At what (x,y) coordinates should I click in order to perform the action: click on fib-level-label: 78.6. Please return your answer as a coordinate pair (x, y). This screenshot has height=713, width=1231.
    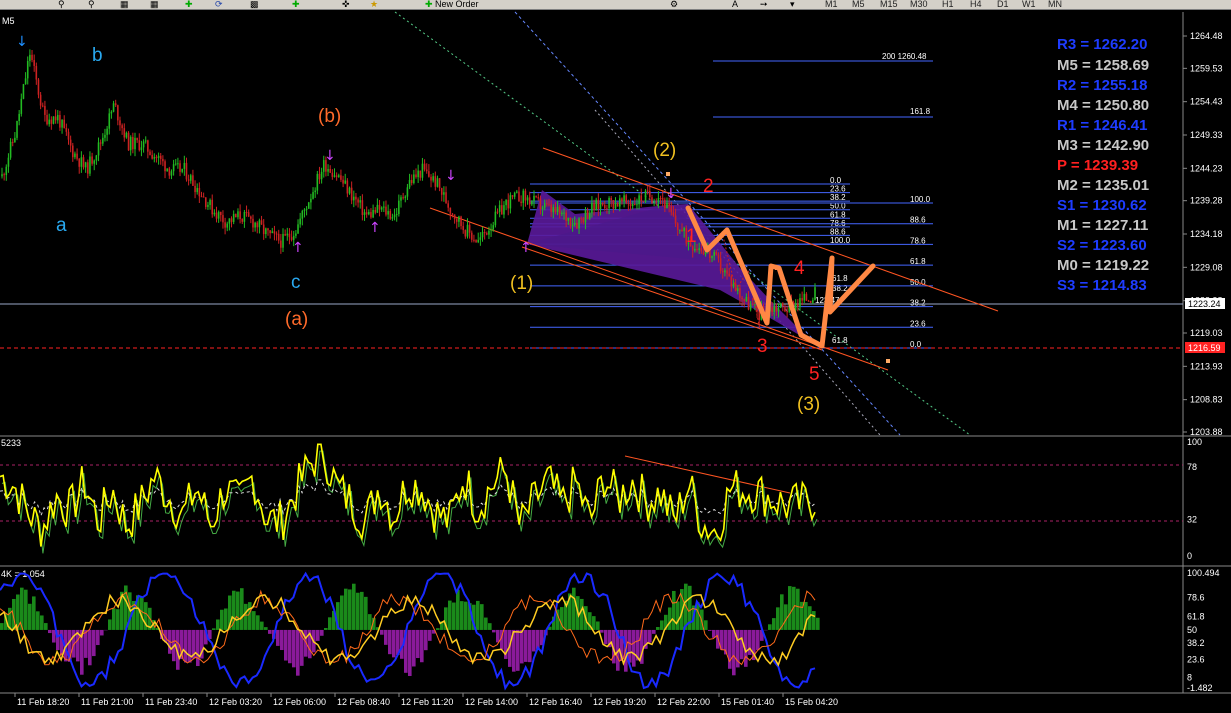
    Looking at the image, I should click on (918, 240).